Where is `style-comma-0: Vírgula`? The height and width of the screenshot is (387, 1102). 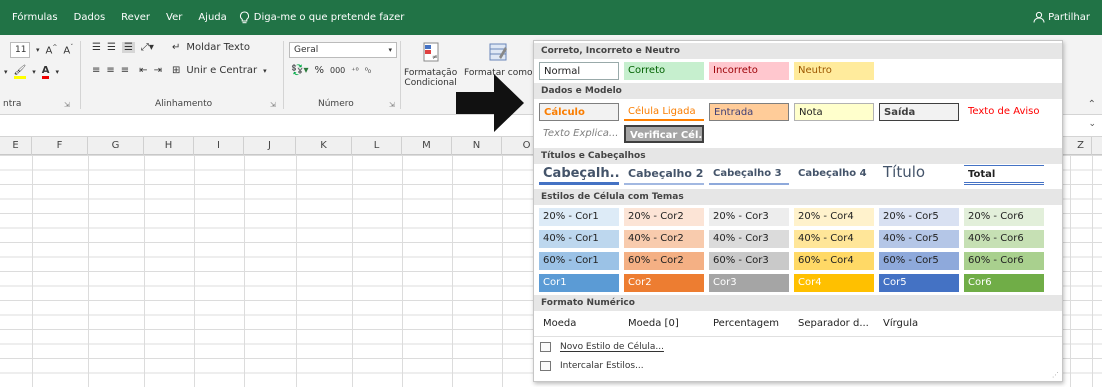 style-comma-0: Vírgula is located at coordinates (919, 324).